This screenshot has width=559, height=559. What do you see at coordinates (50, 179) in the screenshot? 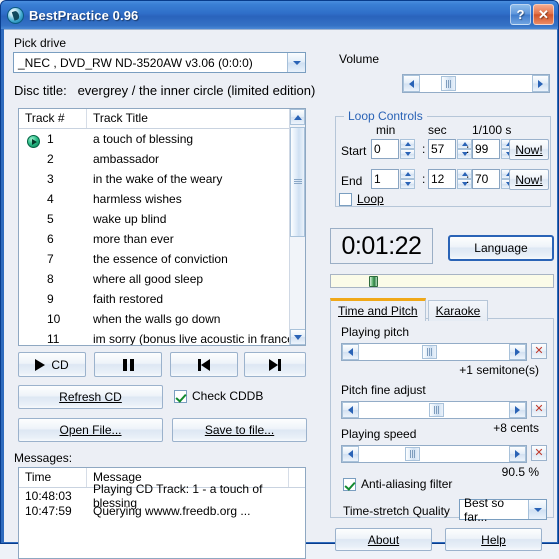
I see `track-number: 3` at bounding box center [50, 179].